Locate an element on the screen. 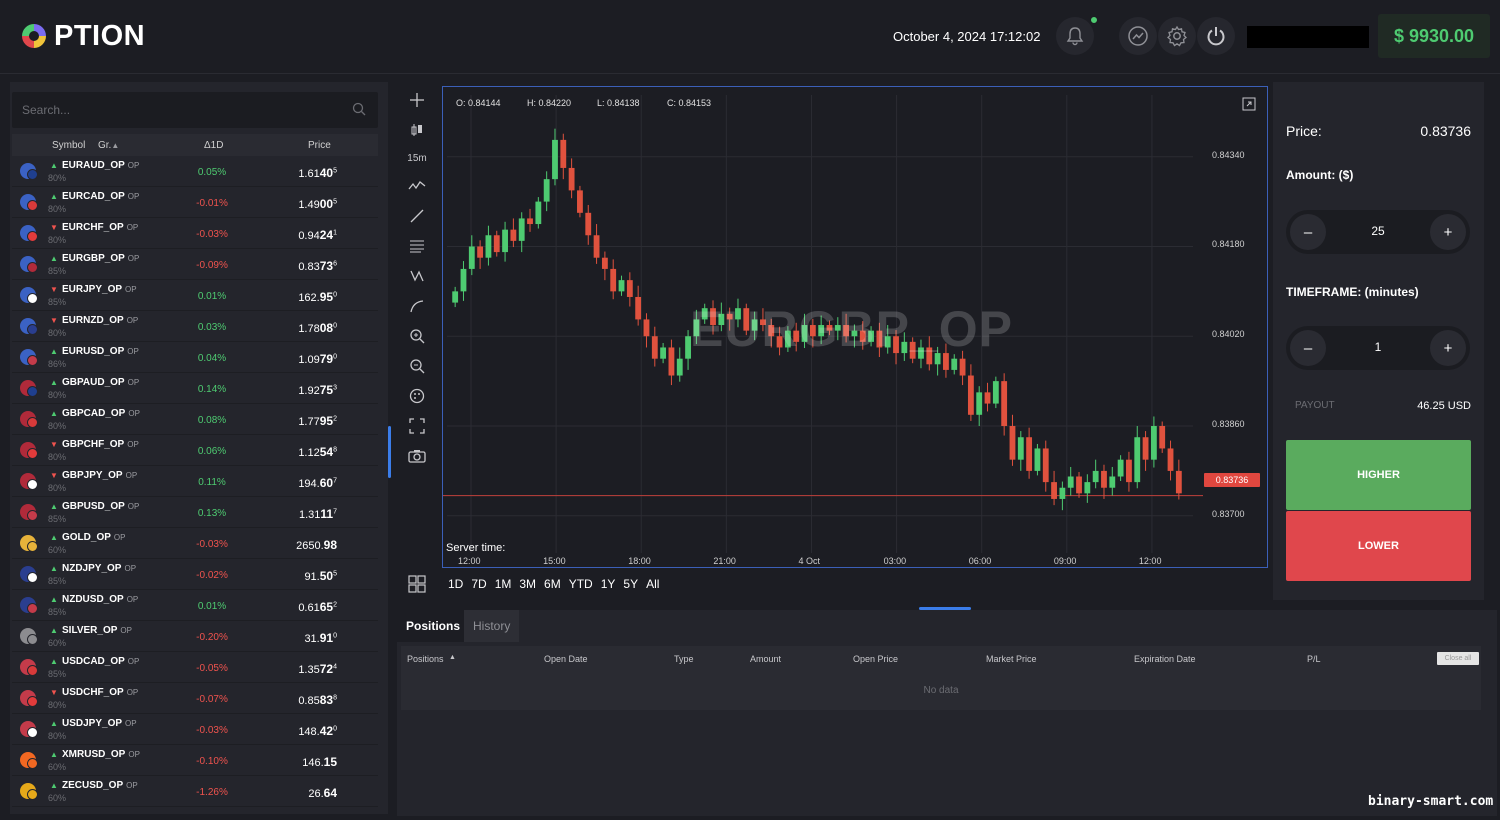  instrument-row: ▲ EURCAD_OP OP 80% -0.01% 1.49005 is located at coordinates (195, 202).